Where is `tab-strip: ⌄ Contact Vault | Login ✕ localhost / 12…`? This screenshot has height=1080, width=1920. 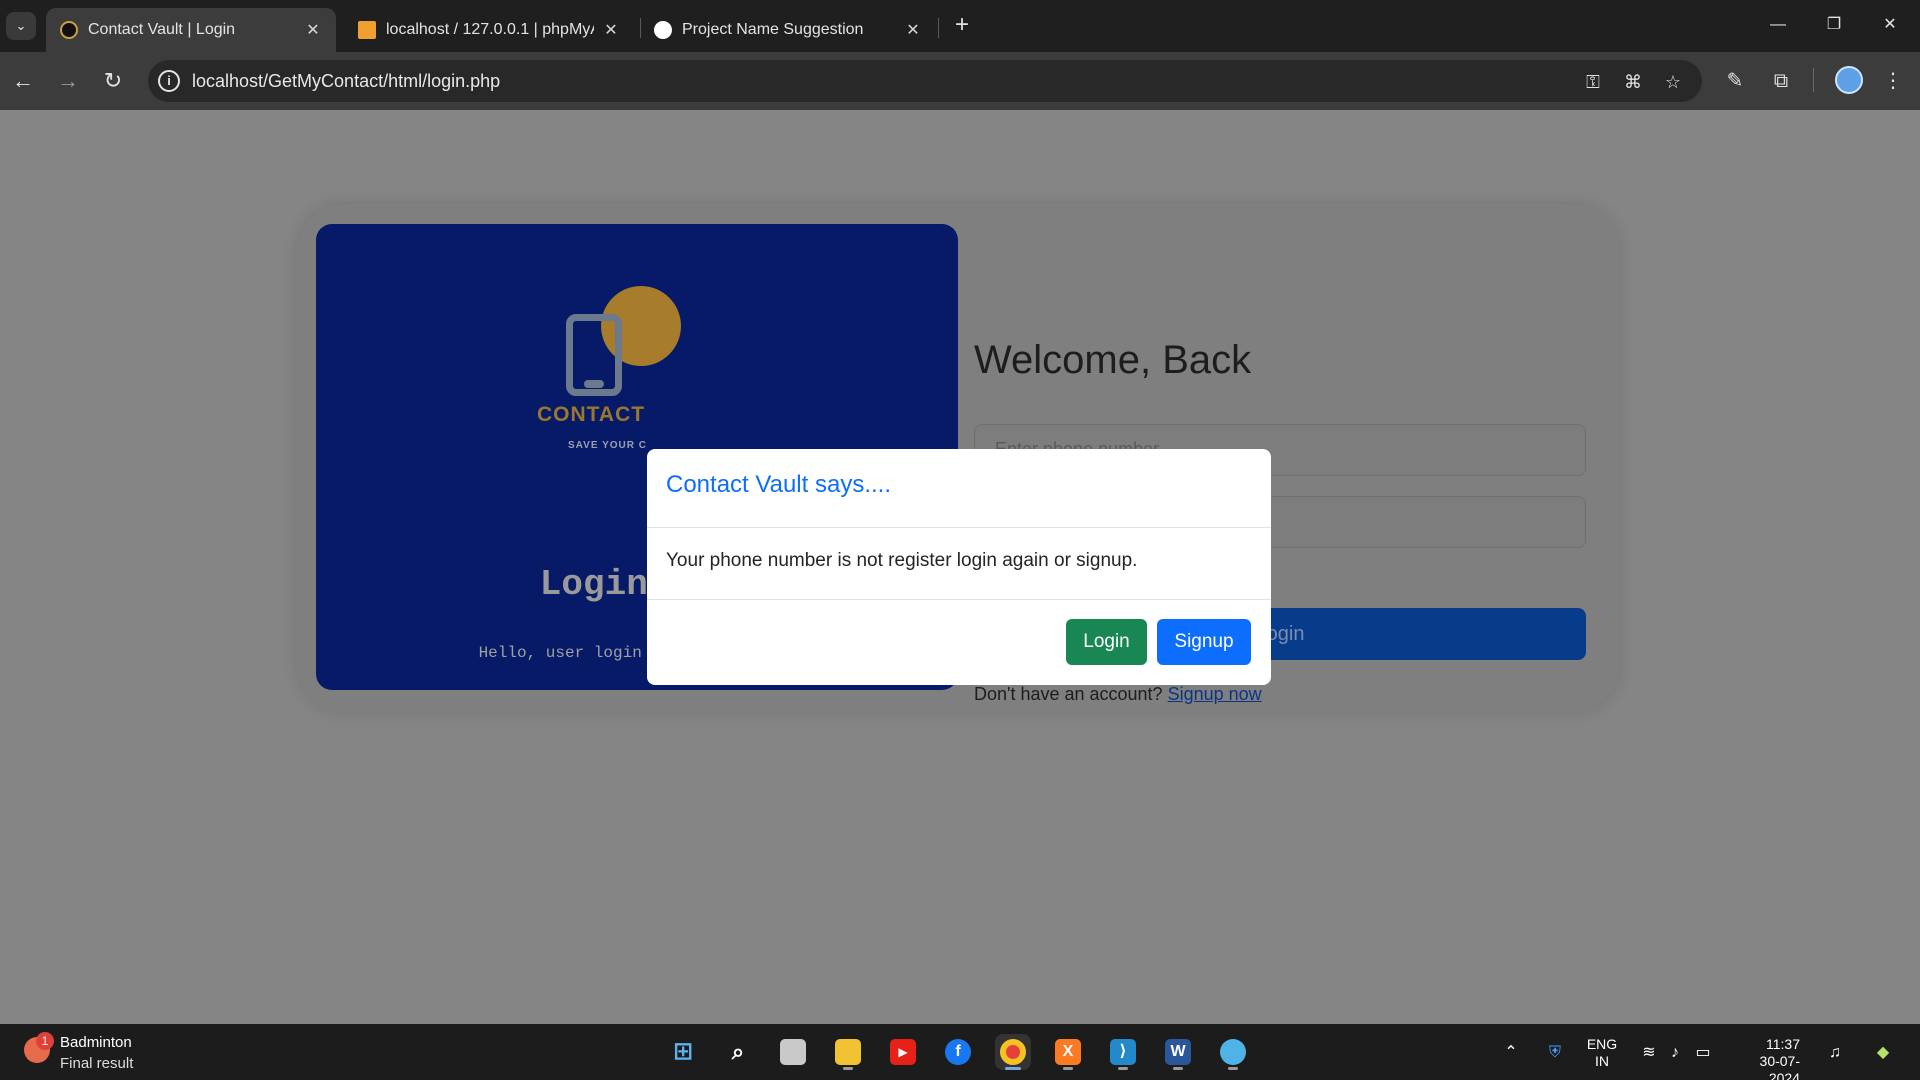
tab-strip: ⌄ Contact Vault | Login ✕ localhost / 12… is located at coordinates (960, 26).